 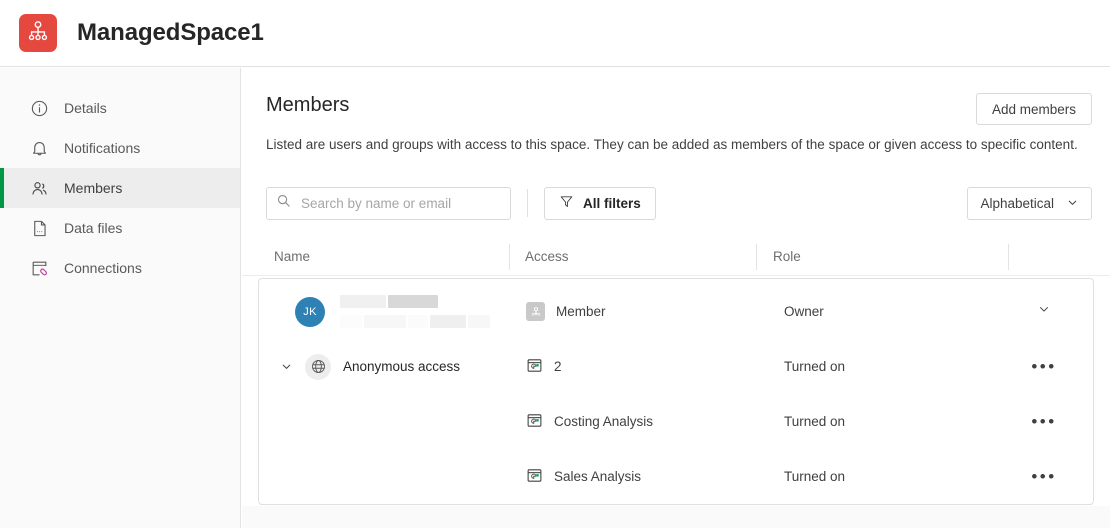 I want to click on space-logo, so click(x=38, y=33).